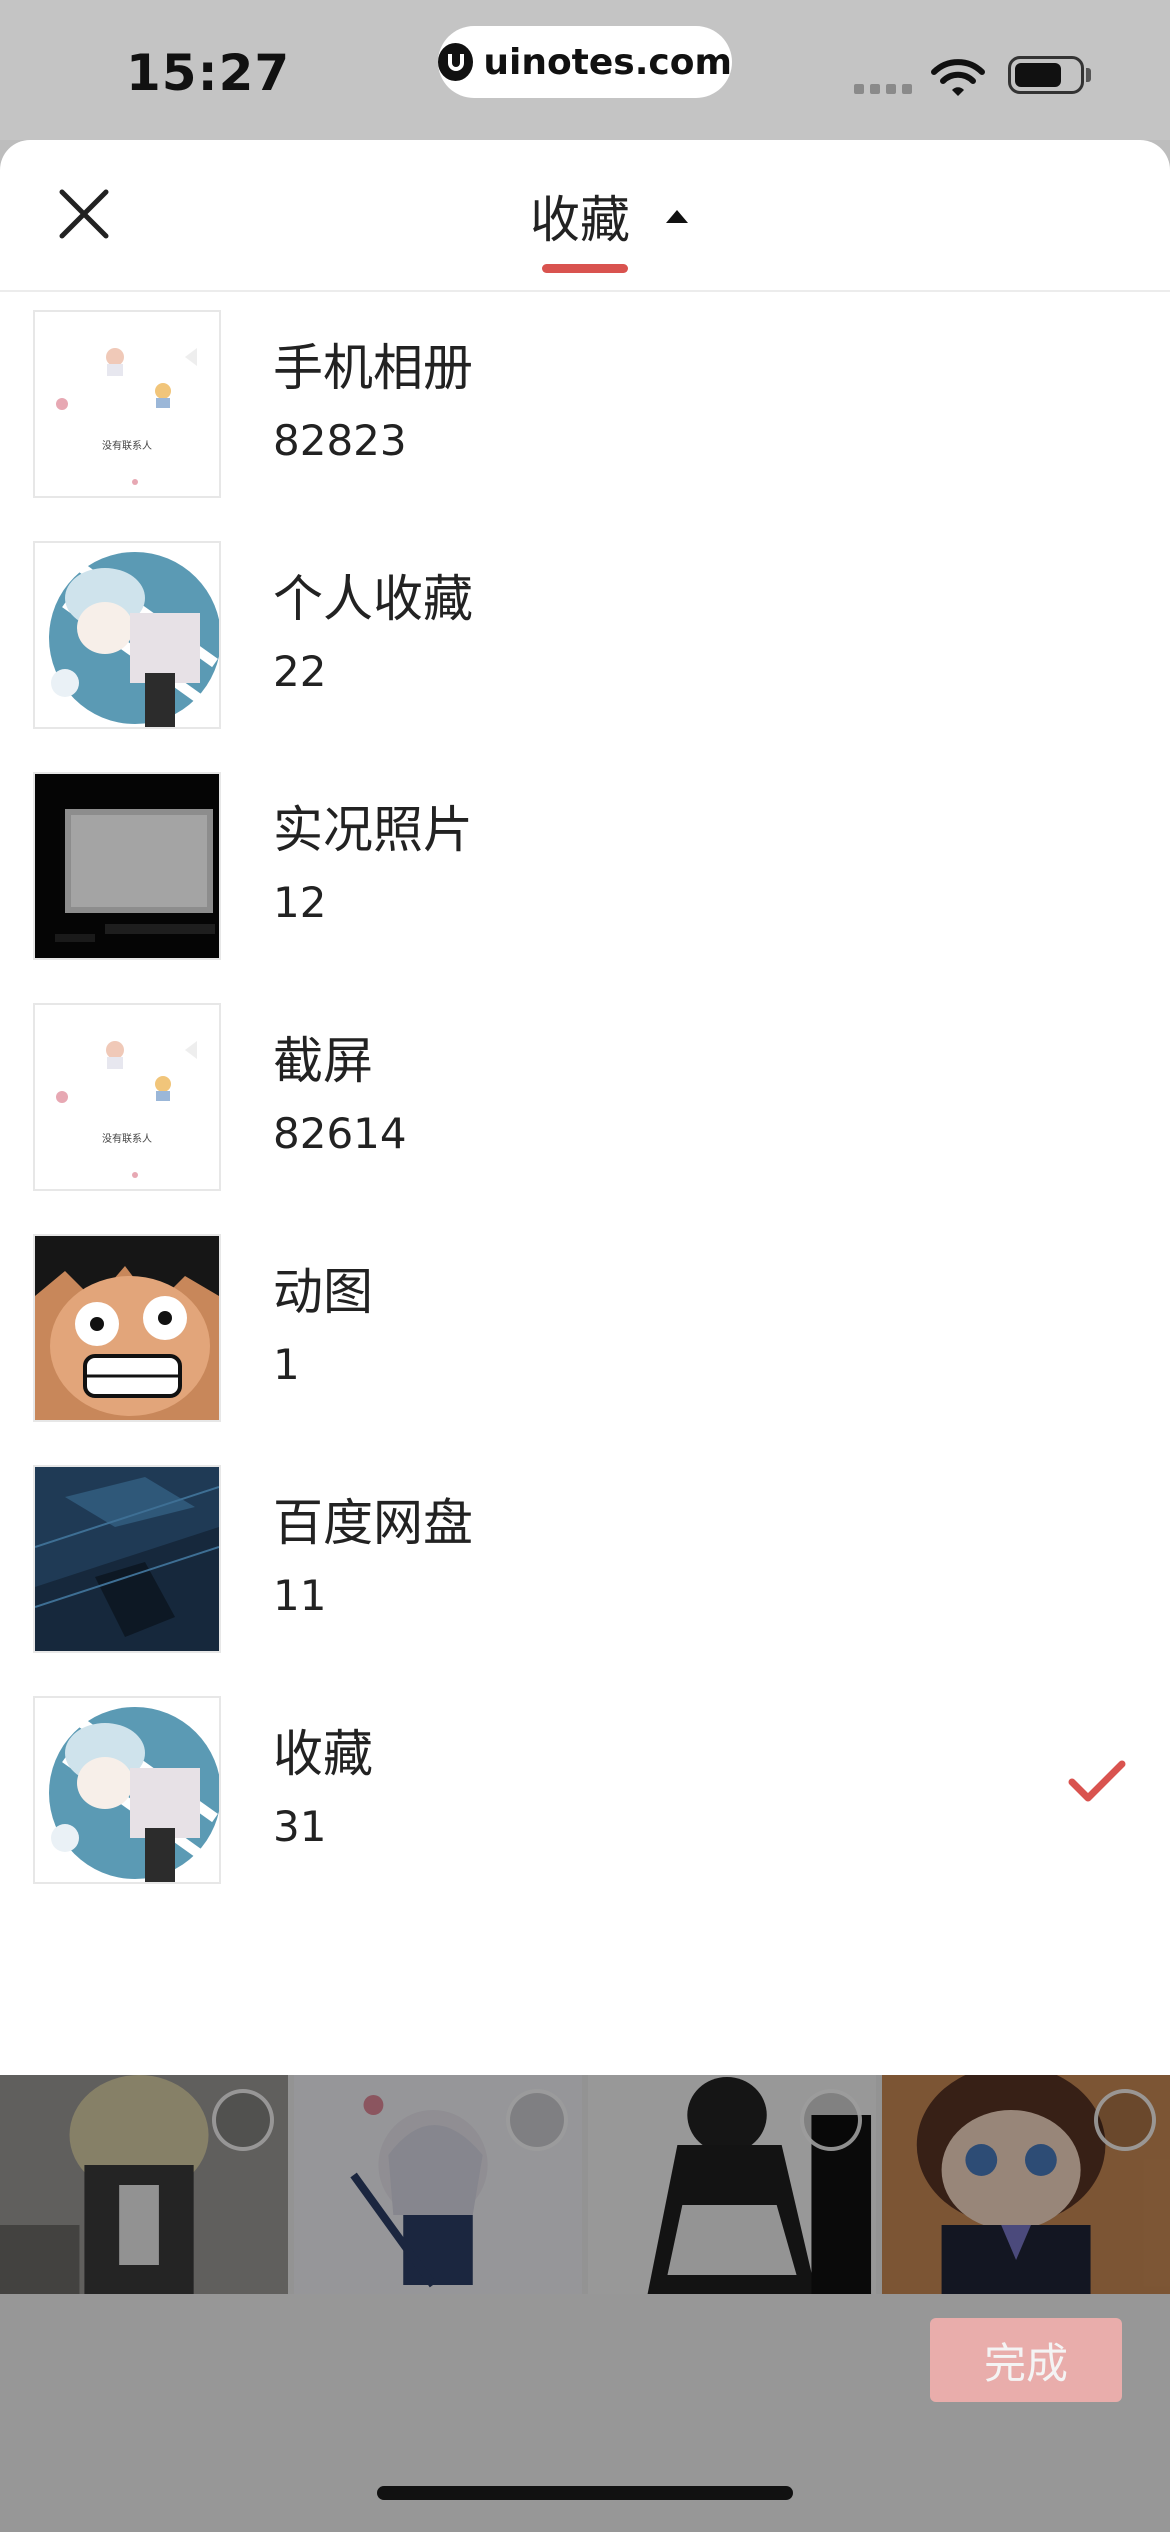  I want to click on album-name: 百度网盘, so click(373, 1523).